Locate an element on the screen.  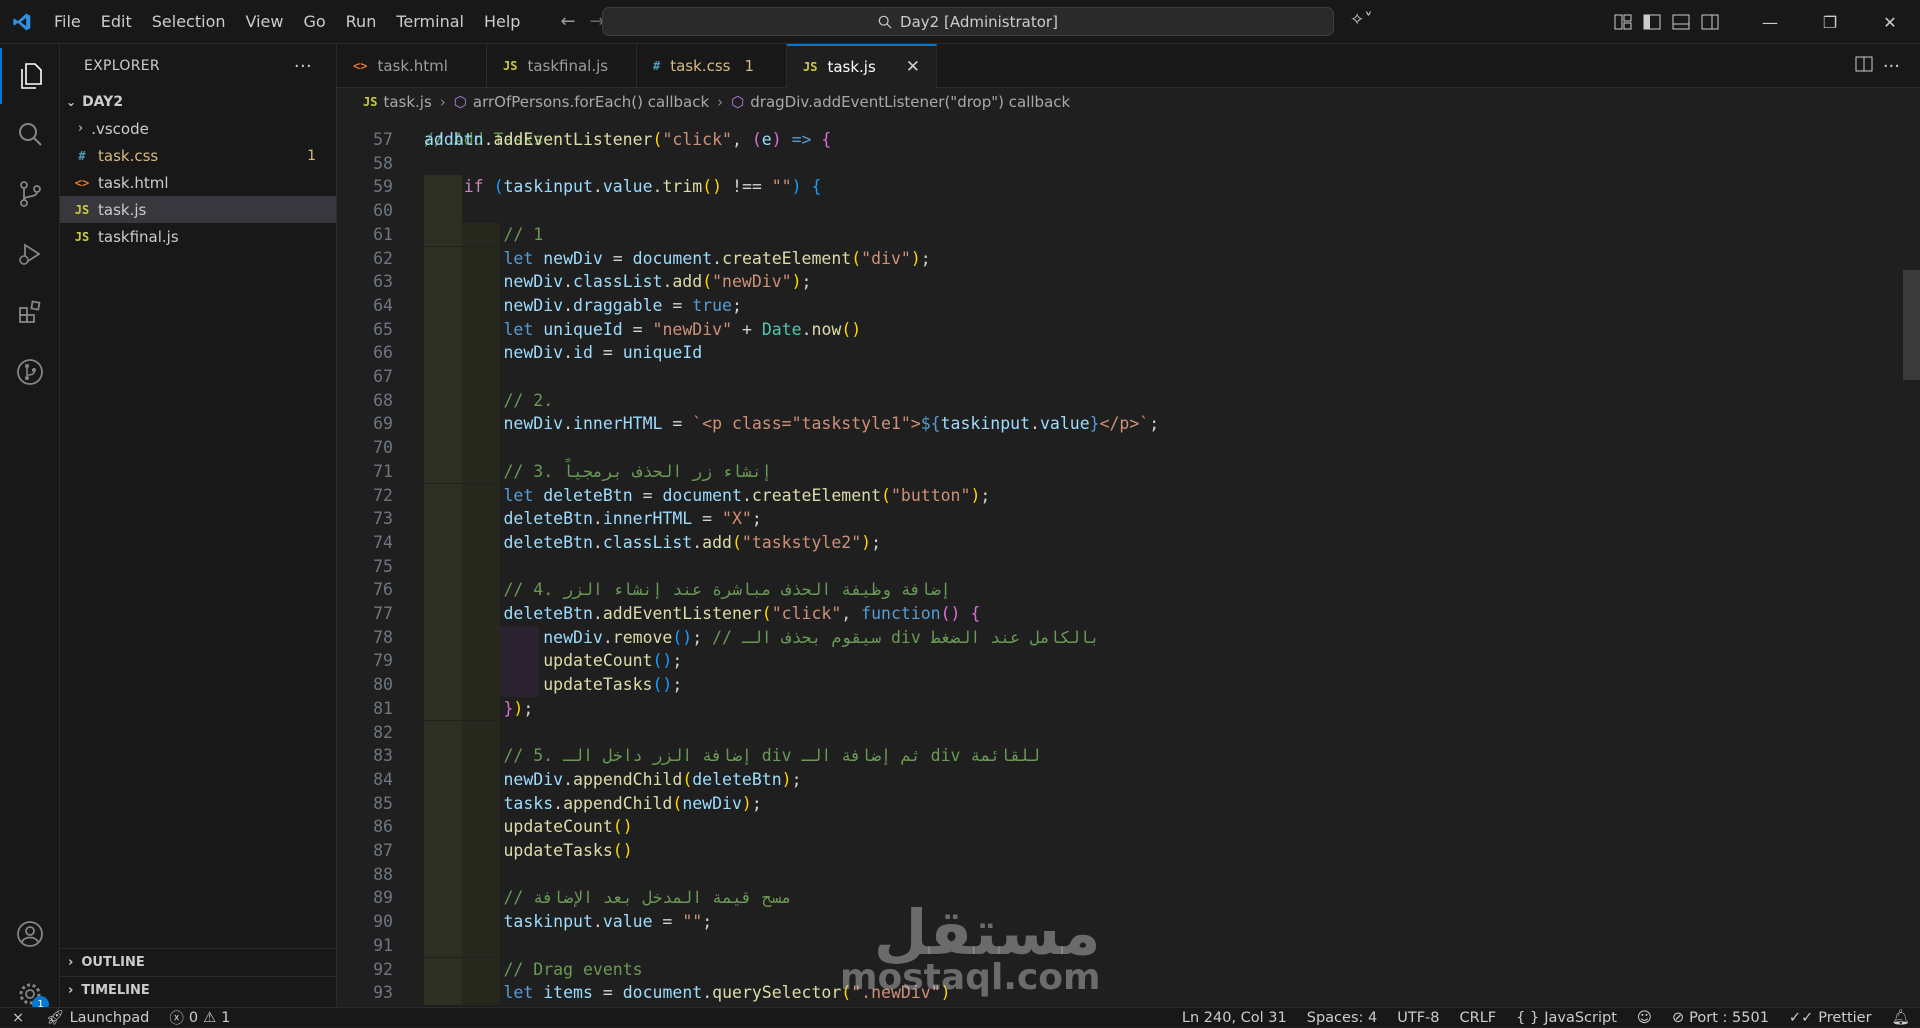
breadcrumb-file: task.js is located at coordinates (407, 102).